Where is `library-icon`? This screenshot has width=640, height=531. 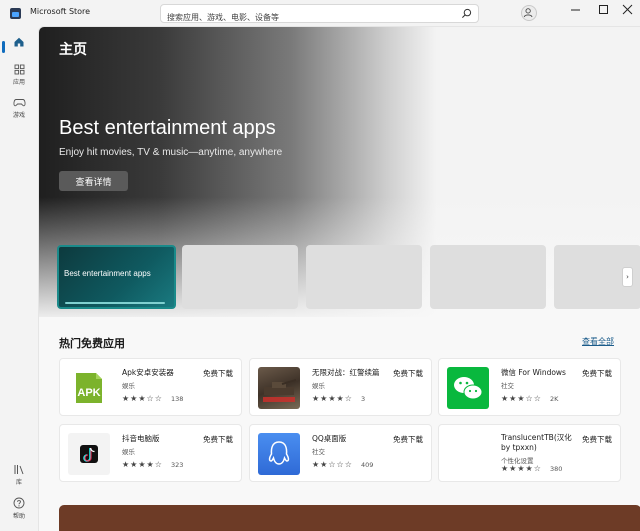
library-icon is located at coordinates (19, 470).